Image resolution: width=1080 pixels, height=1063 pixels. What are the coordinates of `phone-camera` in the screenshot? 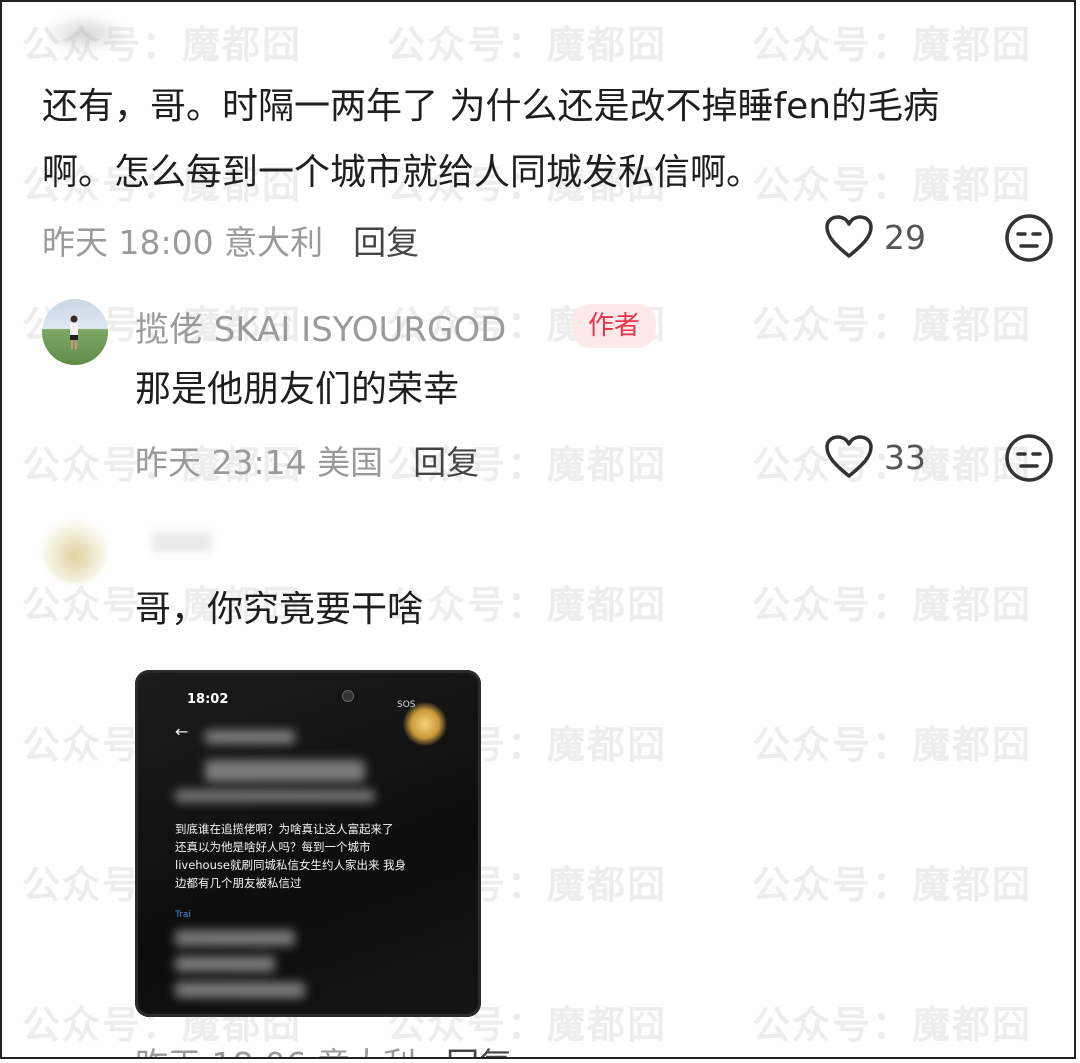 It's located at (348, 696).